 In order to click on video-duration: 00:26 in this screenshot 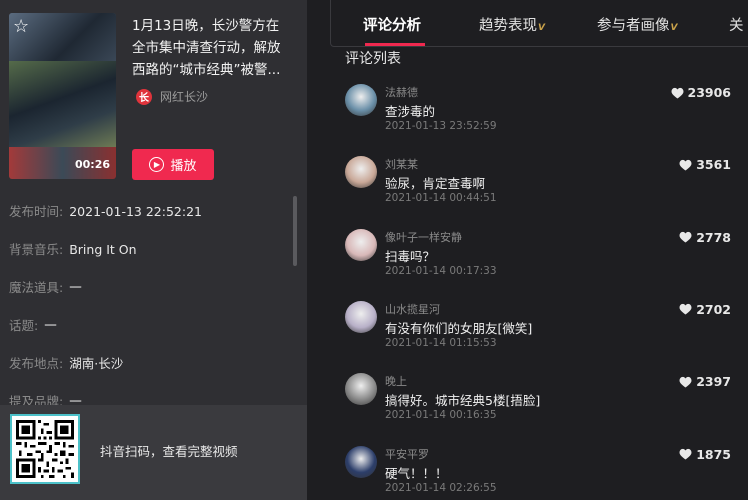, I will do `click(92, 164)`.